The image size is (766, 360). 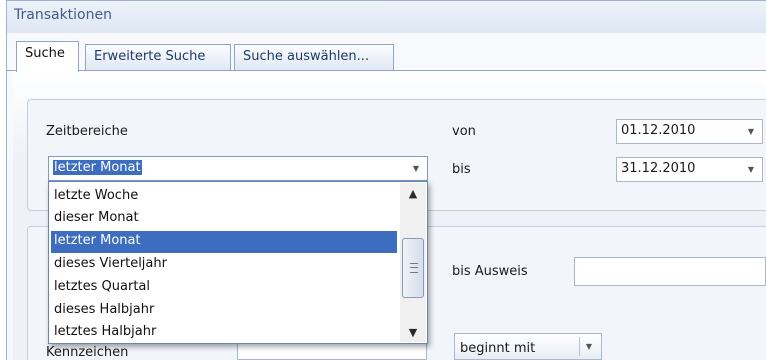 What do you see at coordinates (490, 271) in the screenshot?
I see `bis-ausweis-label: bis Ausweis` at bounding box center [490, 271].